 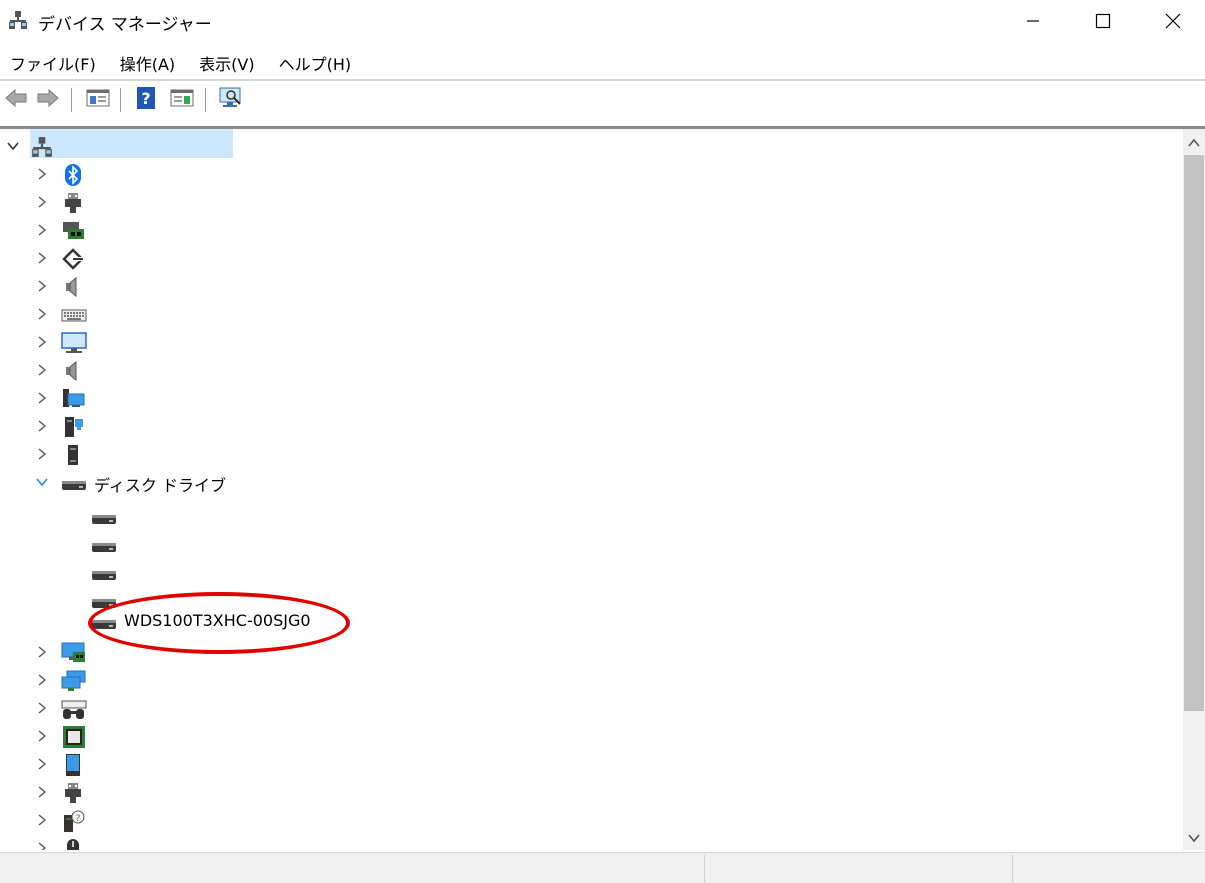 I want to click on hid-icon, so click(x=74, y=709).